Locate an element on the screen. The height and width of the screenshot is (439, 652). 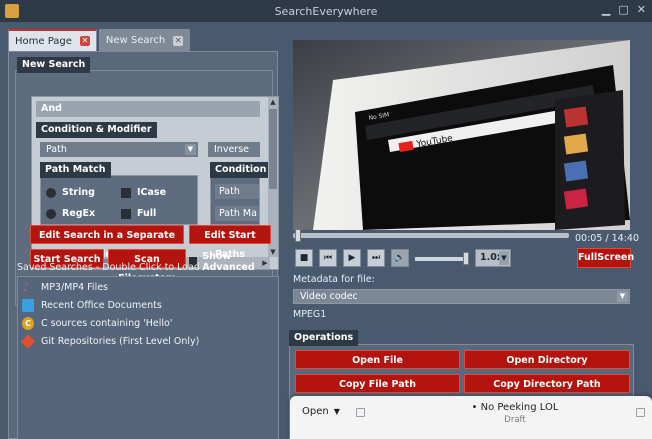
show-advanced-checkbox: Show Advanced is located at coordinates (230, 262).